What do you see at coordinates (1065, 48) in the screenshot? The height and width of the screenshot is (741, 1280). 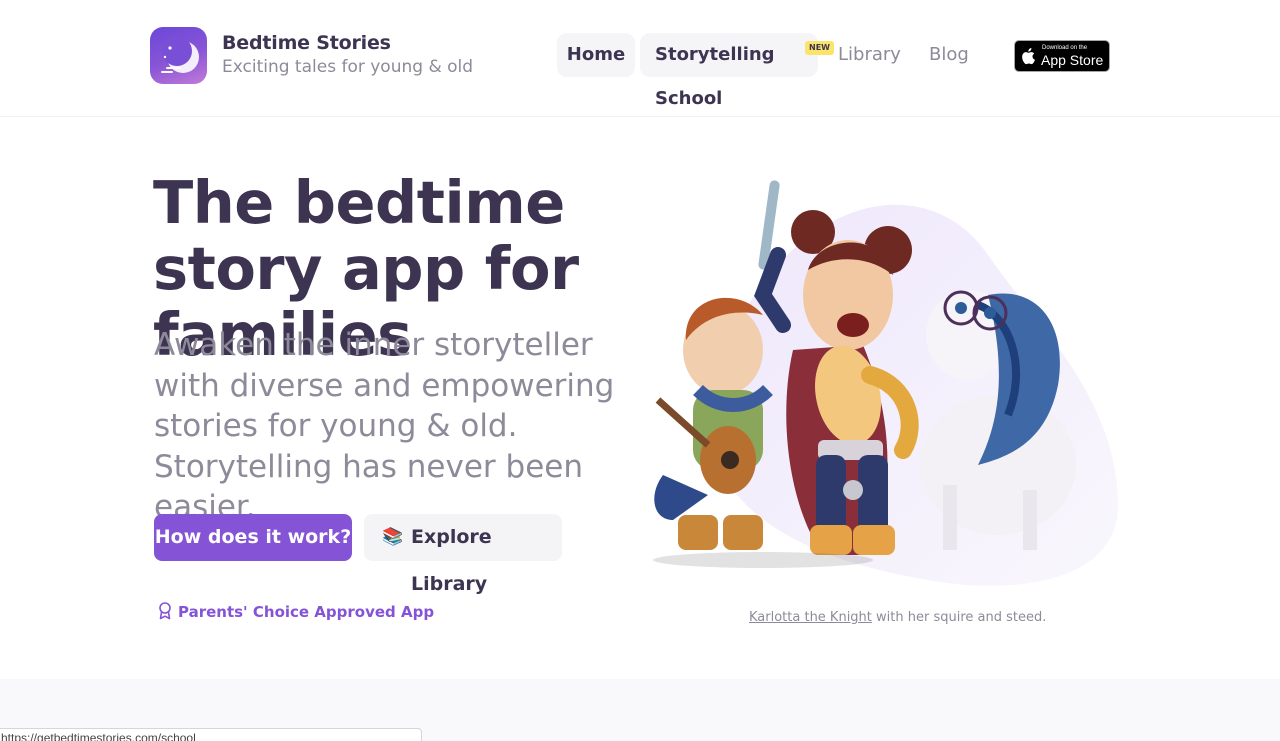 I see `appstore-small-text: Download on the` at bounding box center [1065, 48].